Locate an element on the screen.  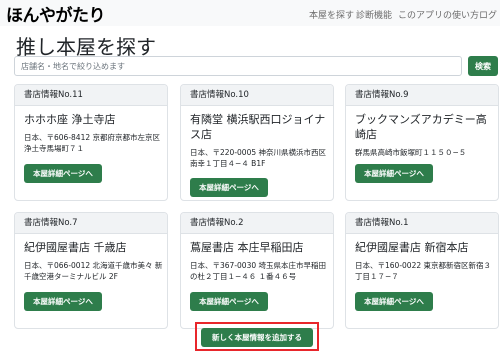
store-address: 日本、〒160-0022 東京都新宿区新宿３丁目１７−７ is located at coordinates (423, 271).